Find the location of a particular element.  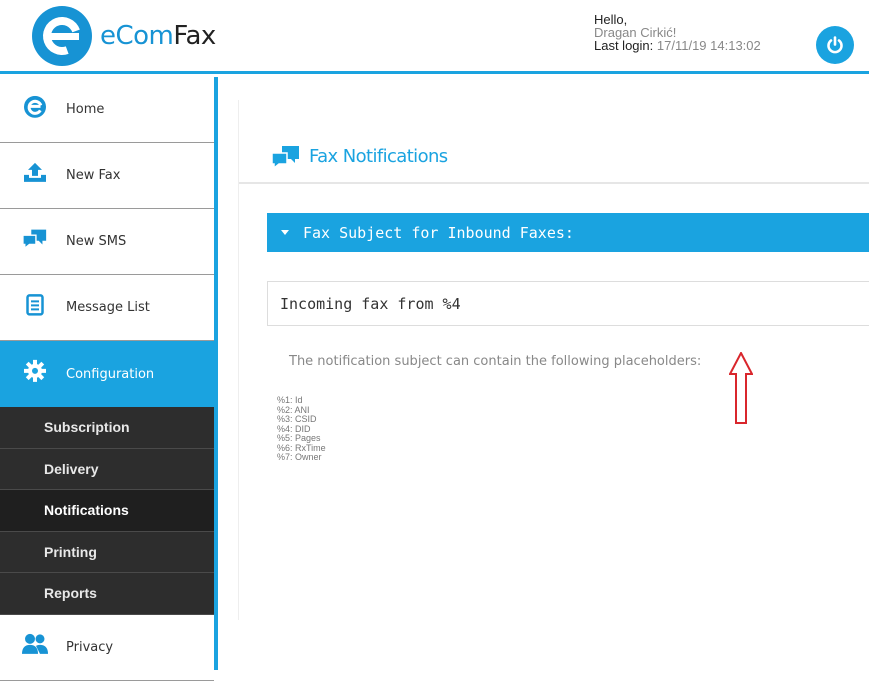

submenu-item-reports: Reports is located at coordinates (107, 594).